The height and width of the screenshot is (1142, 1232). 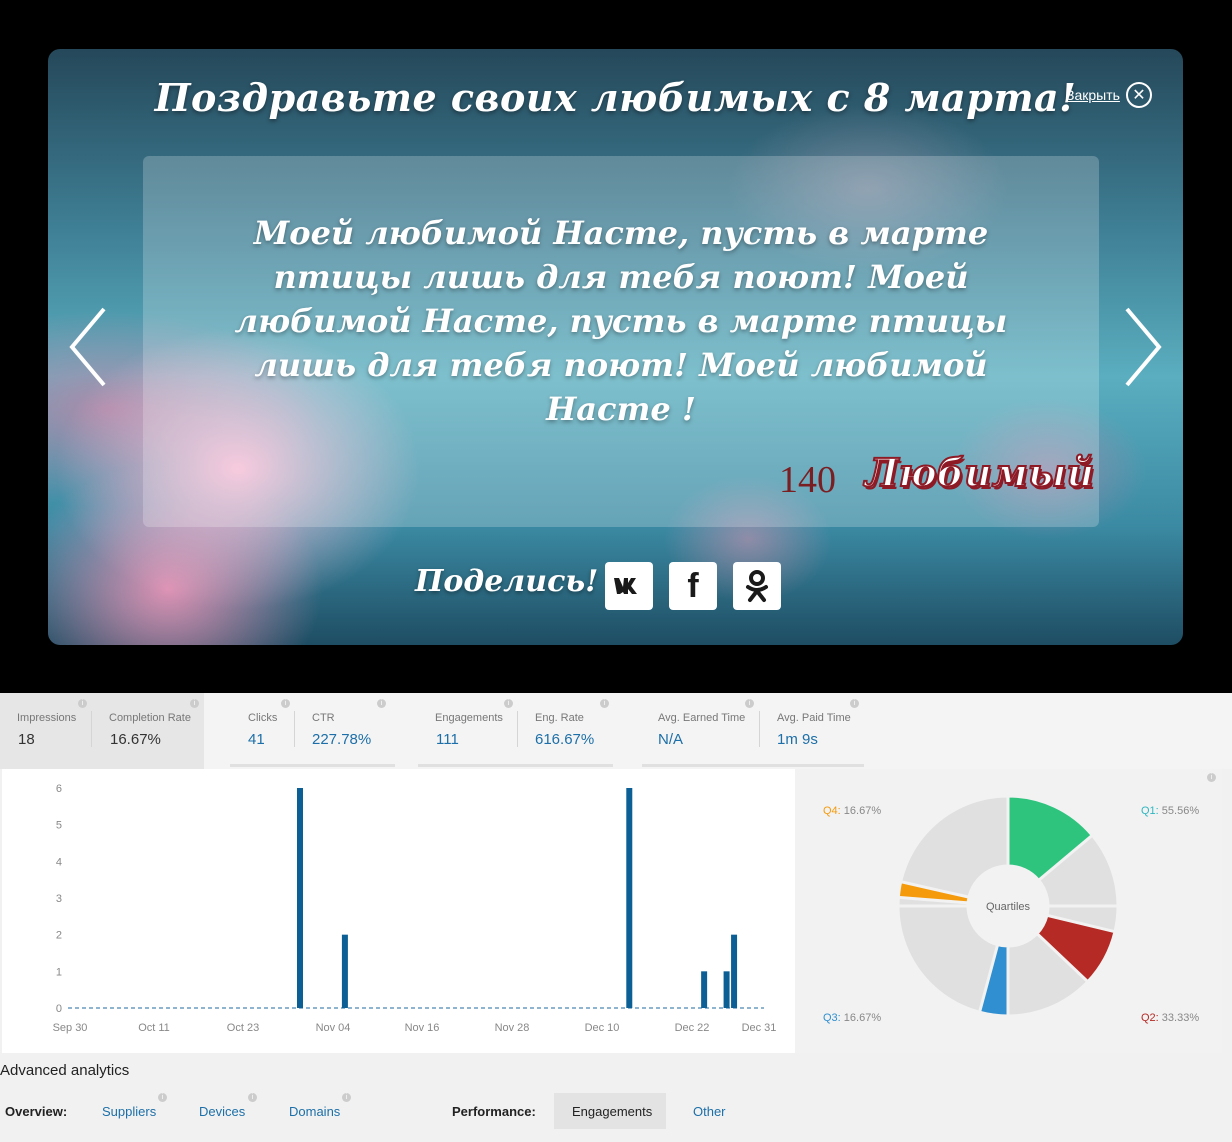 What do you see at coordinates (263, 718) in the screenshot?
I see `clicks-label: Clicks` at bounding box center [263, 718].